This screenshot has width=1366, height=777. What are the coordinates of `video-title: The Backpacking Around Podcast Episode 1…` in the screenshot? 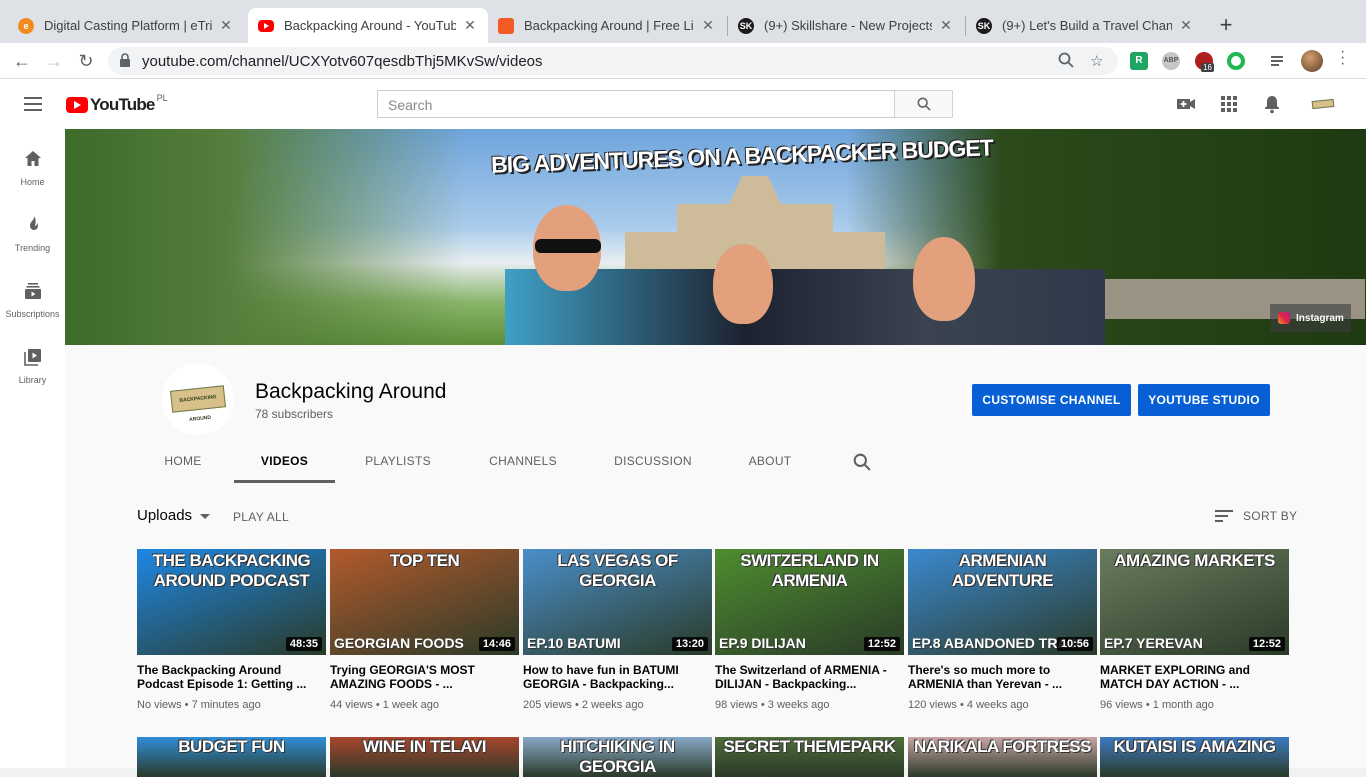 It's located at (231, 677).